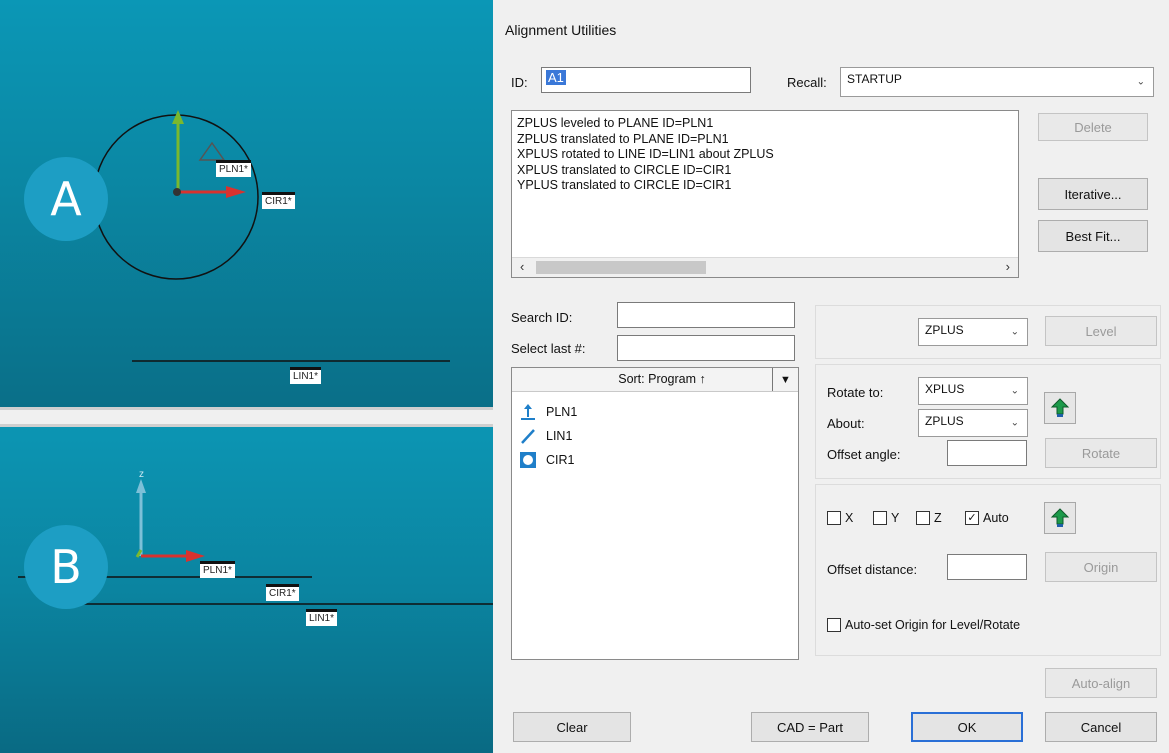  I want to click on origin-button: Origin, so click(1101, 567).